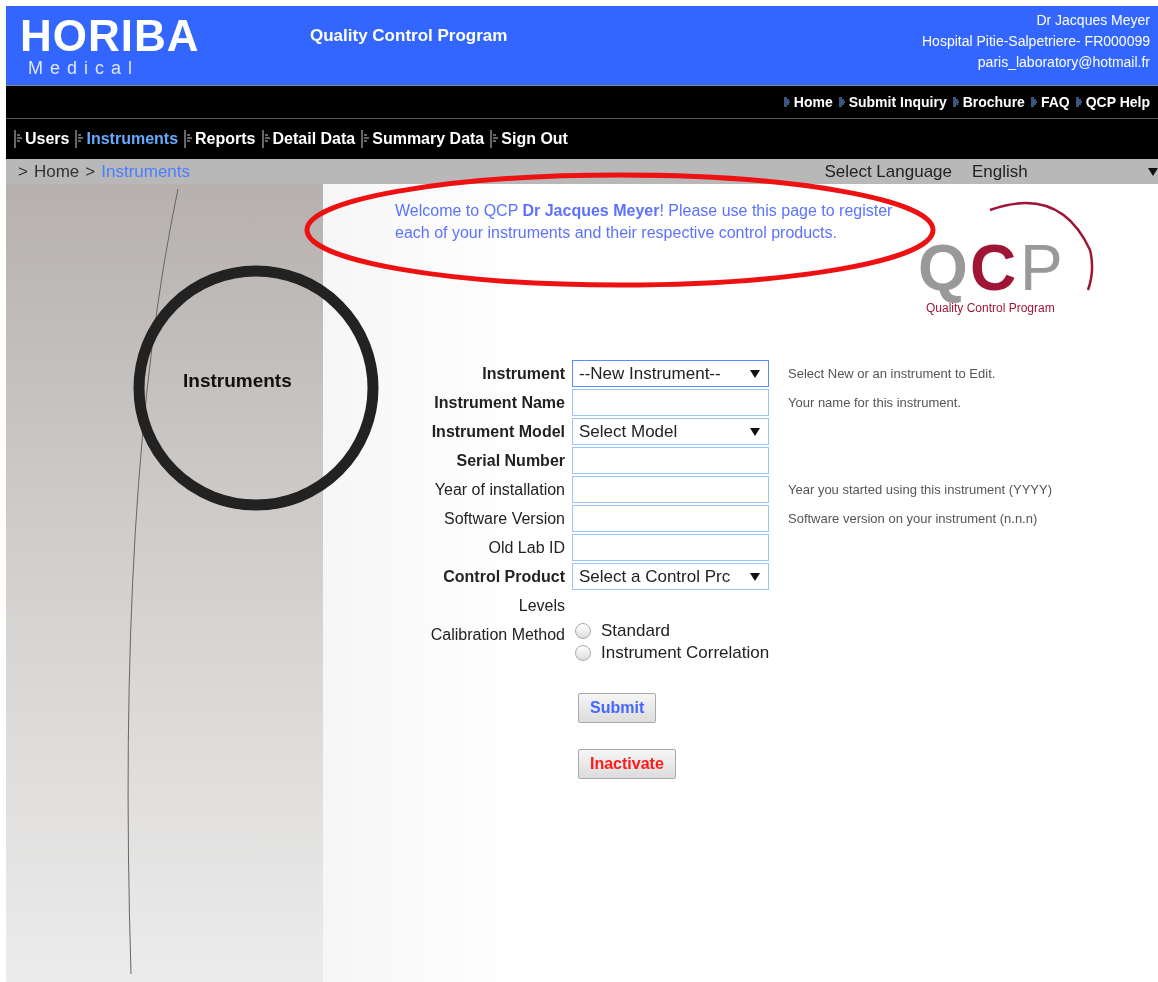 The image size is (1158, 982). What do you see at coordinates (635, 631) in the screenshot?
I see `radio-label: Standard` at bounding box center [635, 631].